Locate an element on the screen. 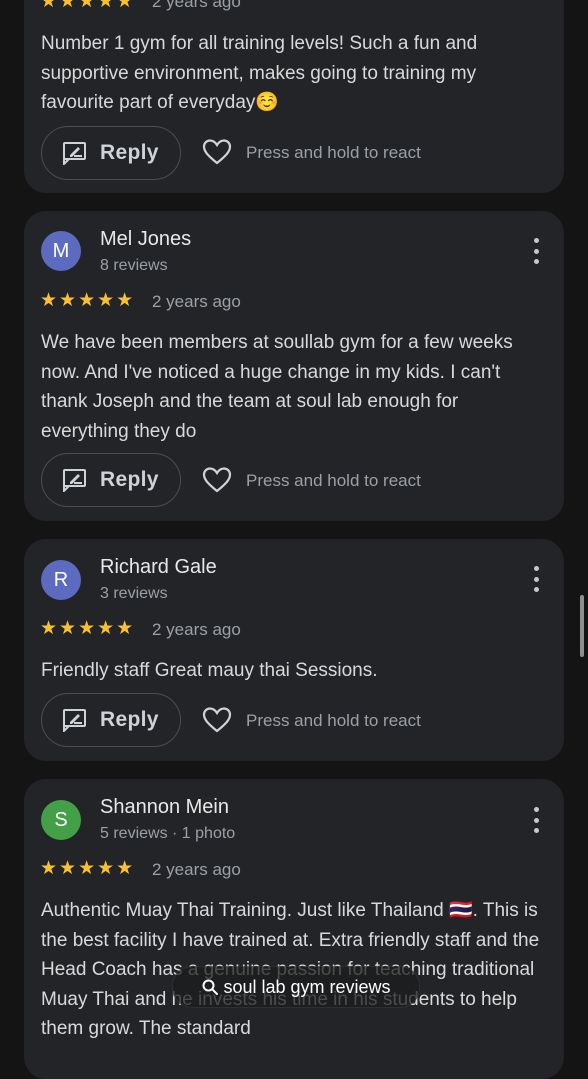 This screenshot has height=1079, width=588. reviewer-name: Shannon Mein is located at coordinates (164, 807).